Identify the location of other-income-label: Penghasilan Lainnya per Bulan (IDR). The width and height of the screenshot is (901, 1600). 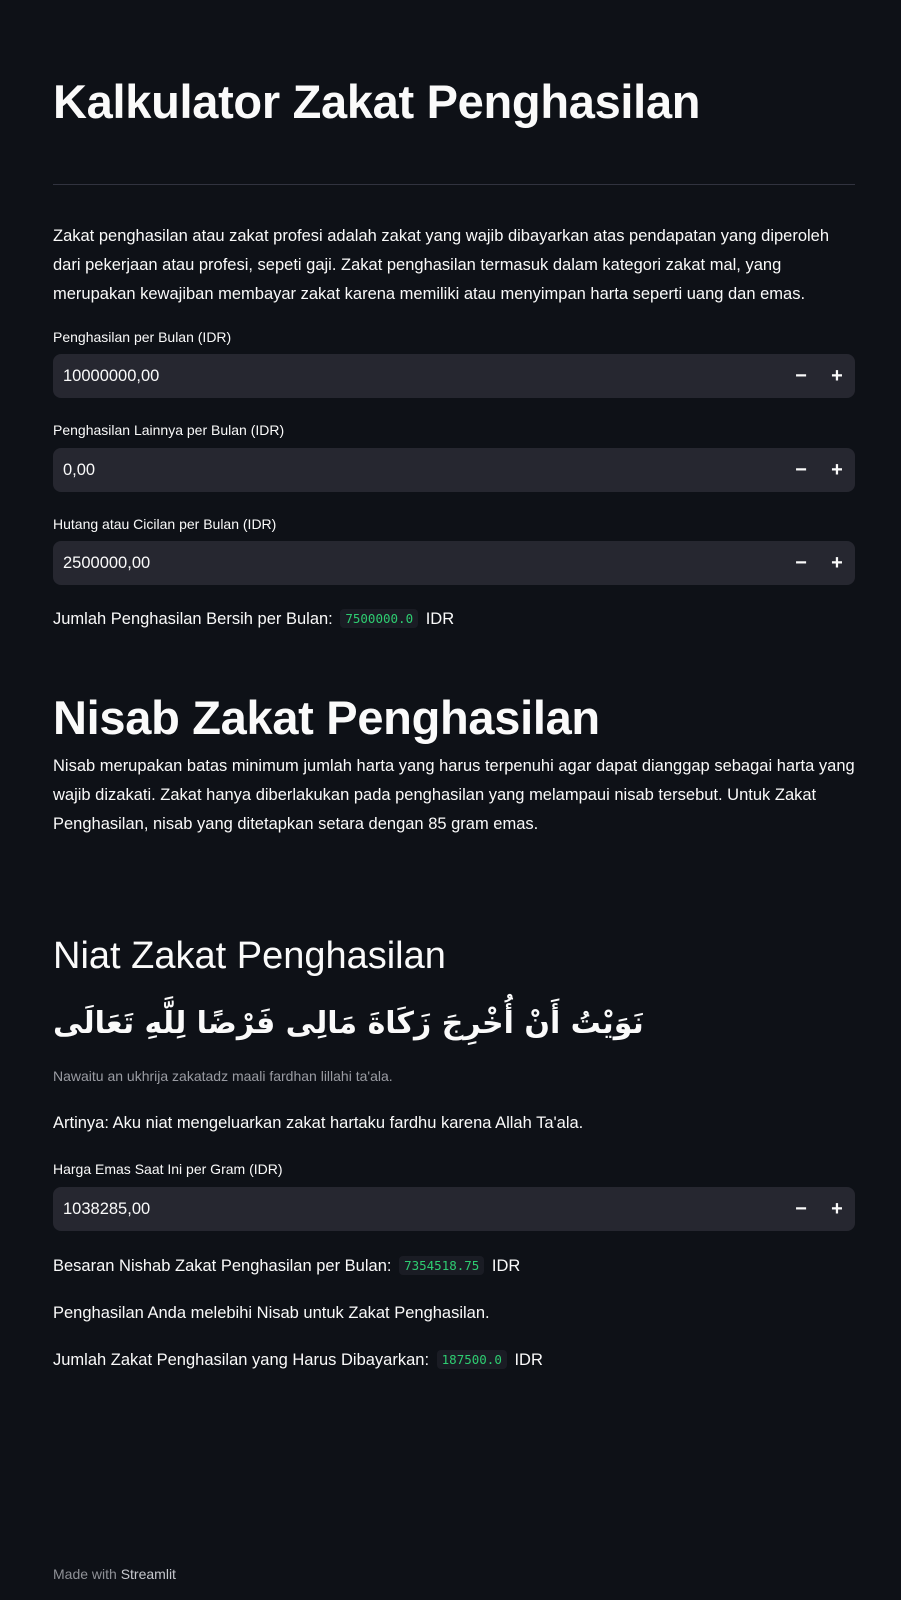
(169, 430).